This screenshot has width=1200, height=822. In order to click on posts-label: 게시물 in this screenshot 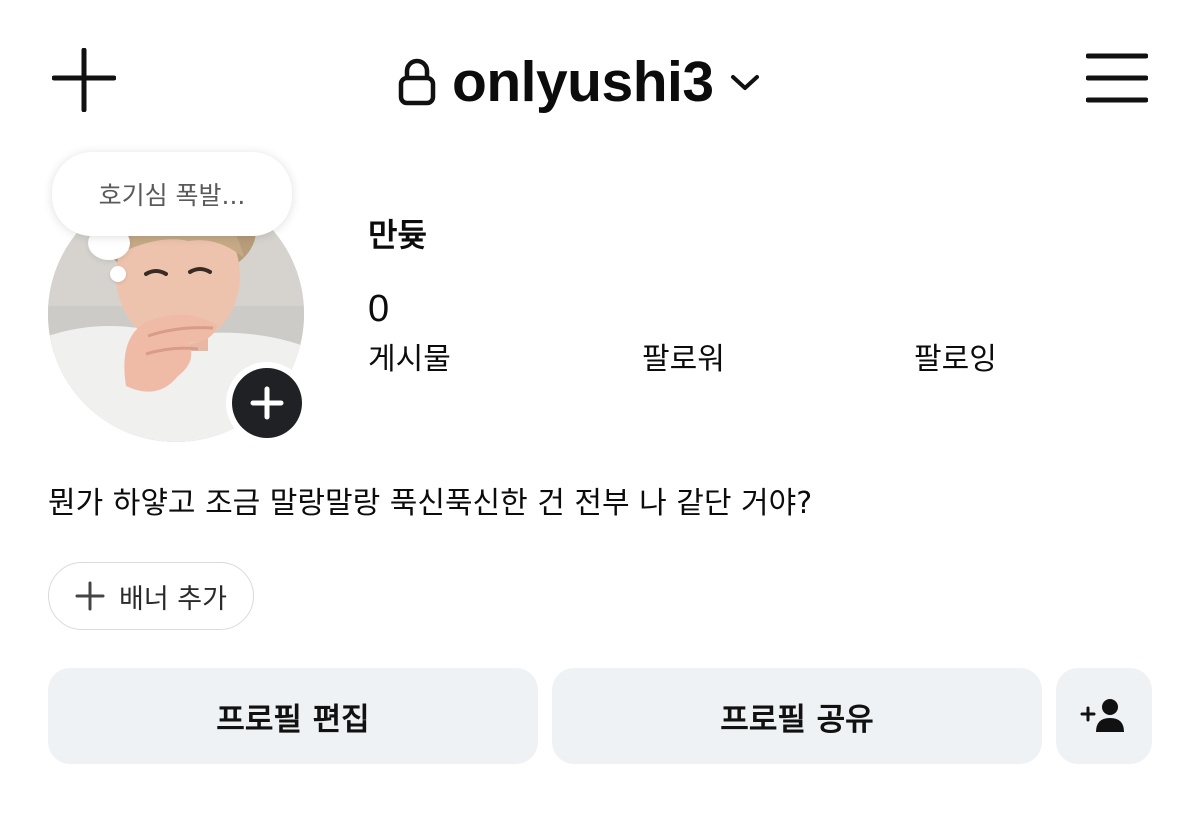, I will do `click(409, 356)`.